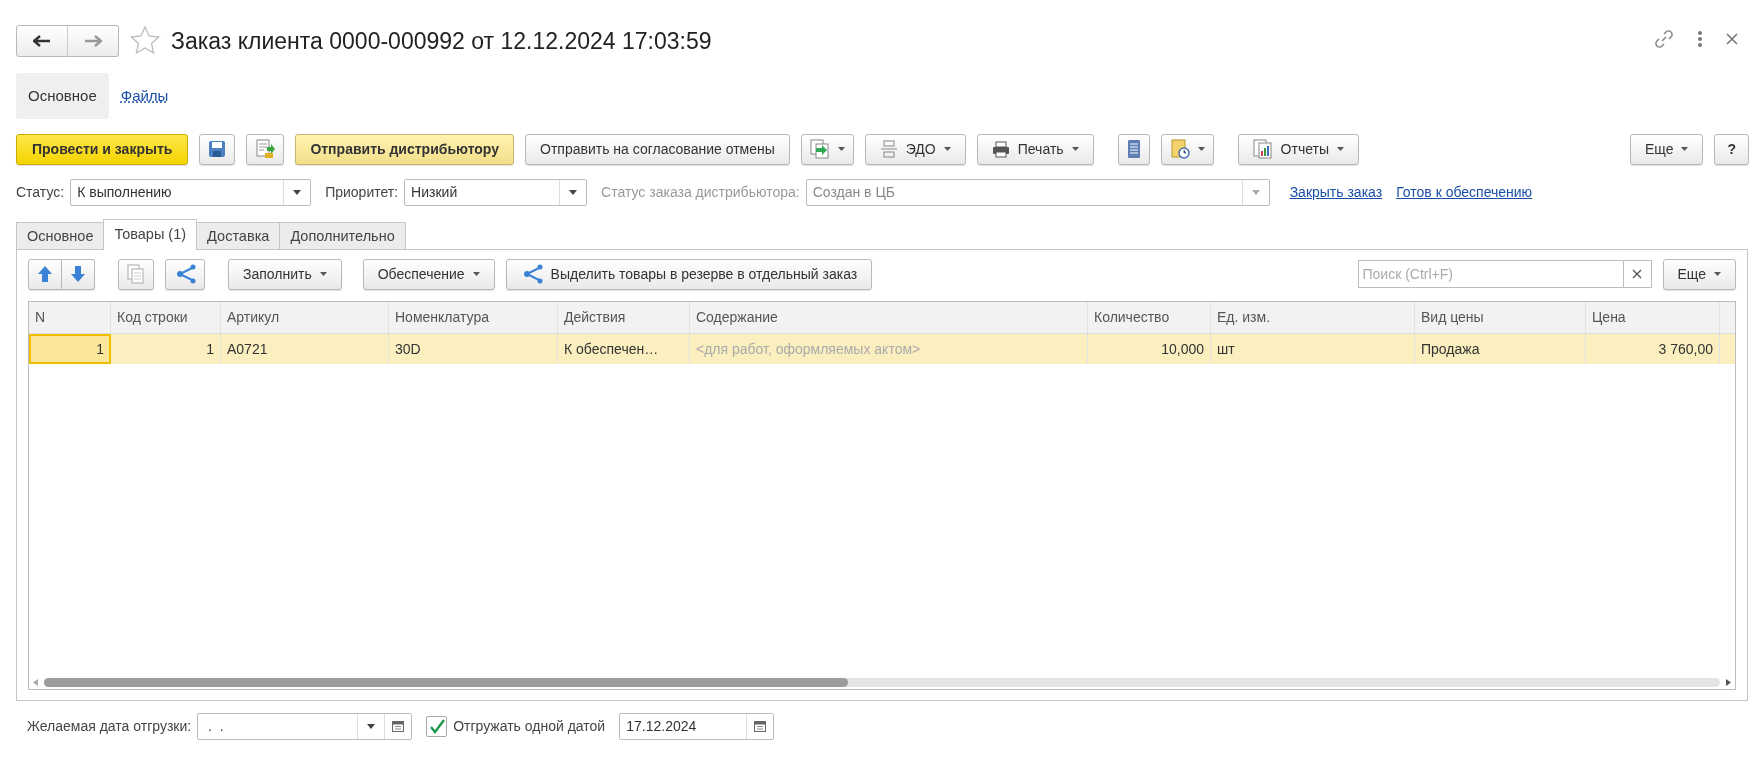 The height and width of the screenshot is (760, 1757). Describe the element at coordinates (1653, 317) in the screenshot. I see `column-header: Цена` at that location.